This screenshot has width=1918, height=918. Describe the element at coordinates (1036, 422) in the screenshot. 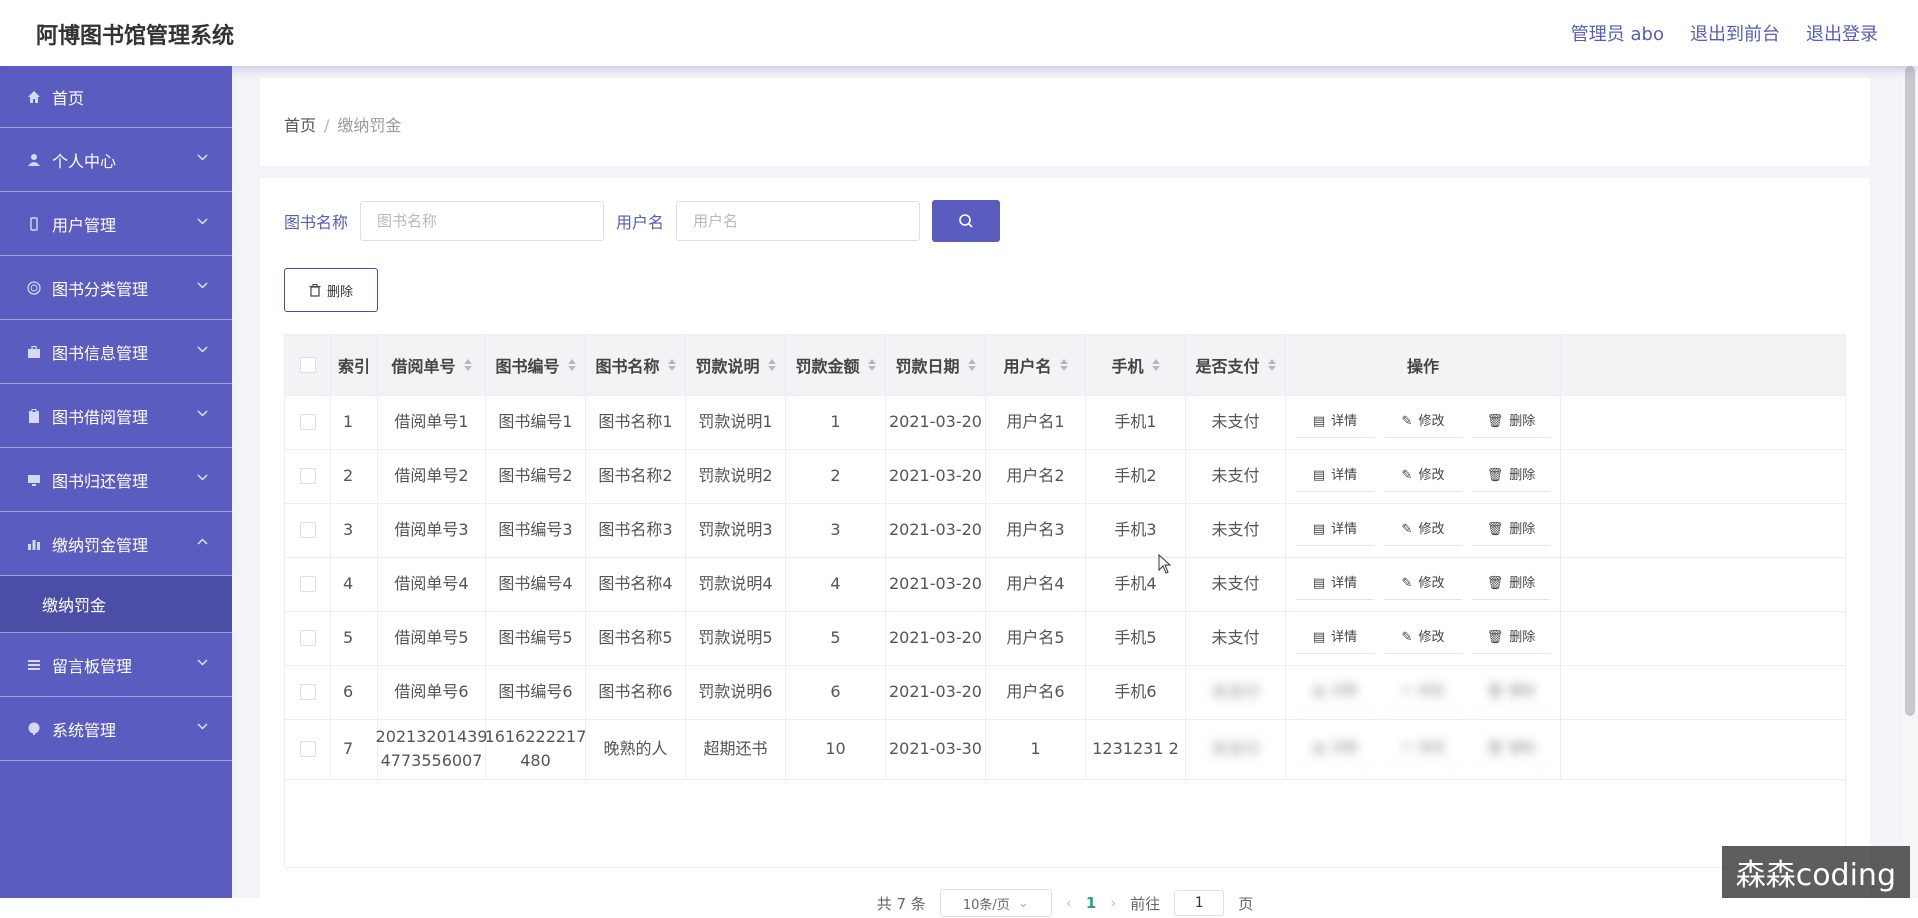

I see `table-cell: 用户名1` at that location.